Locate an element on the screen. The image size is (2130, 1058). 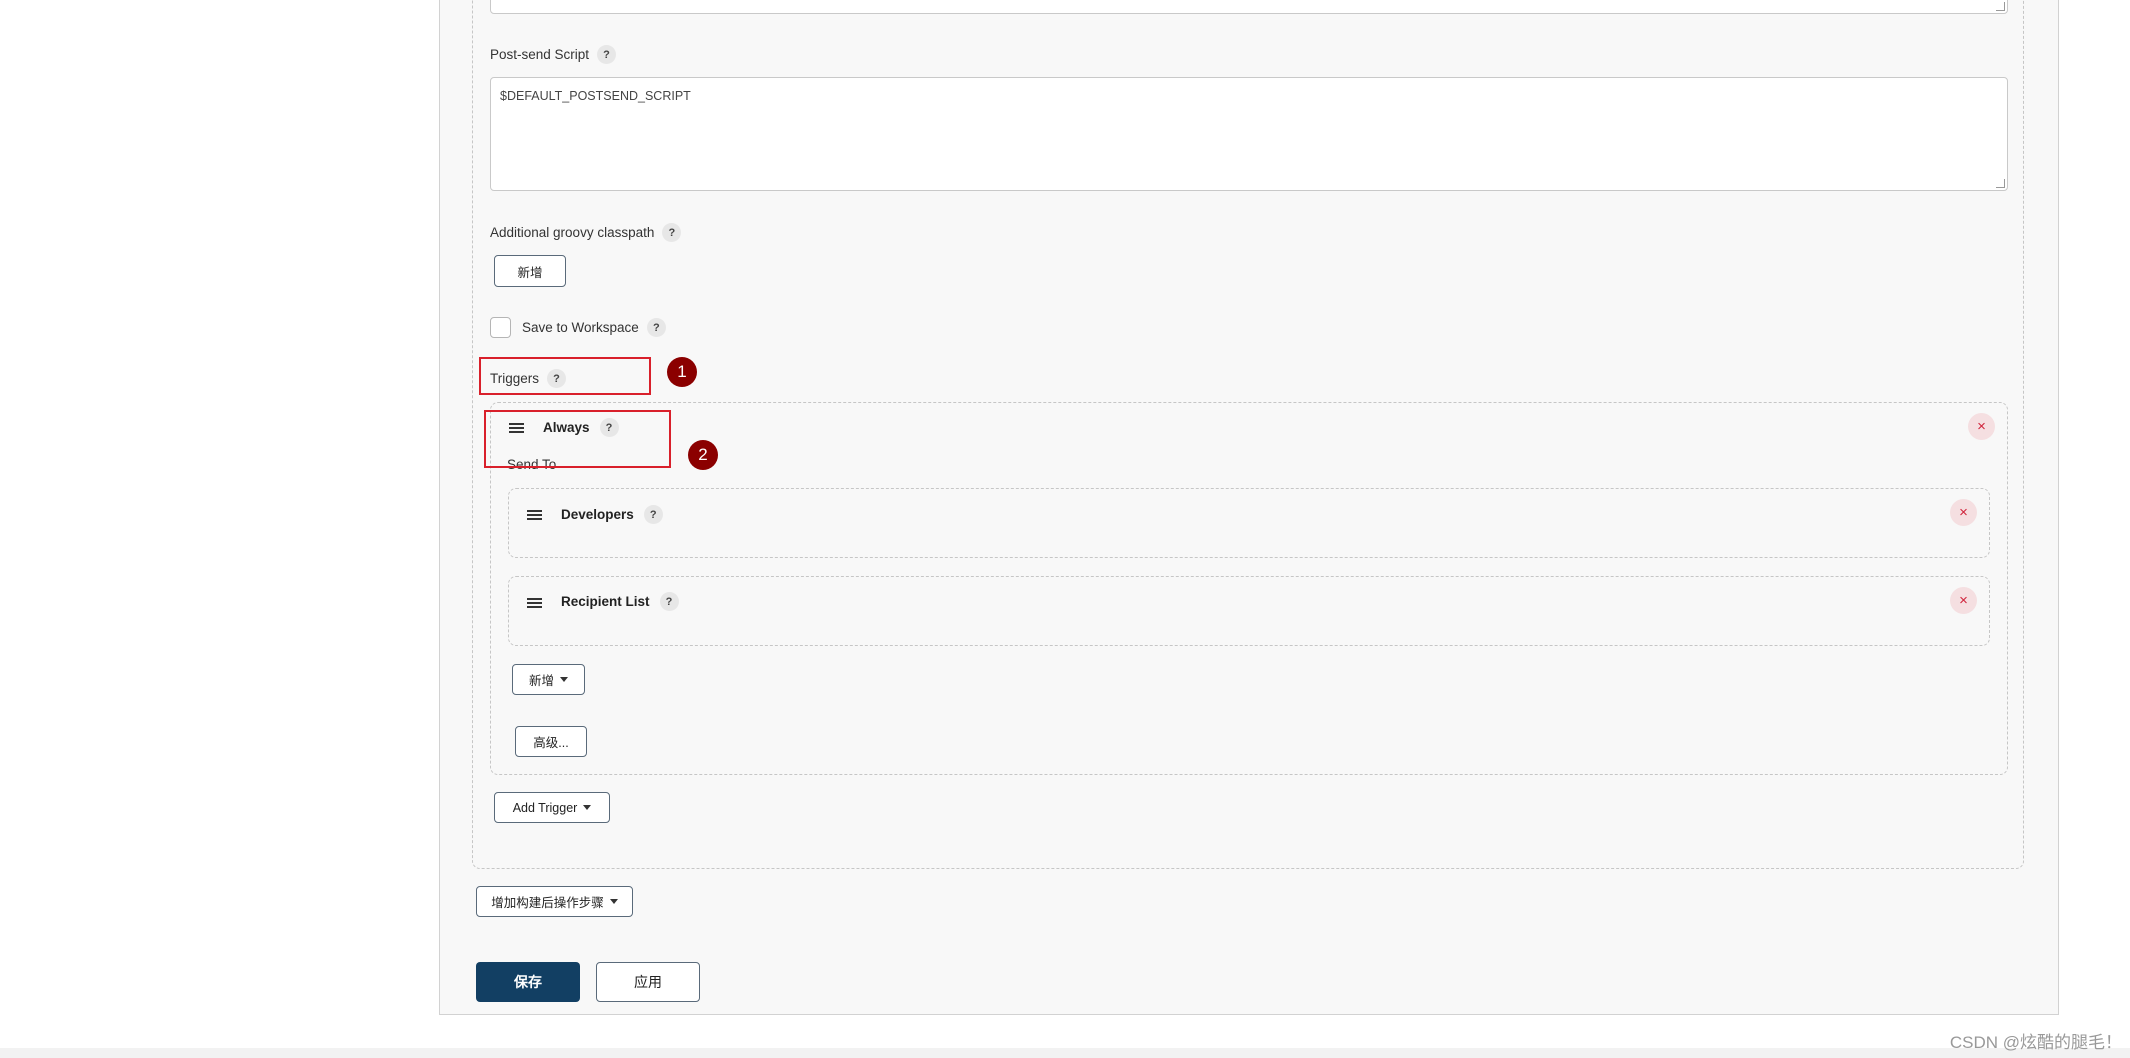
groovy-classpath-label: Additional groovy classpath ? is located at coordinates (586, 232).